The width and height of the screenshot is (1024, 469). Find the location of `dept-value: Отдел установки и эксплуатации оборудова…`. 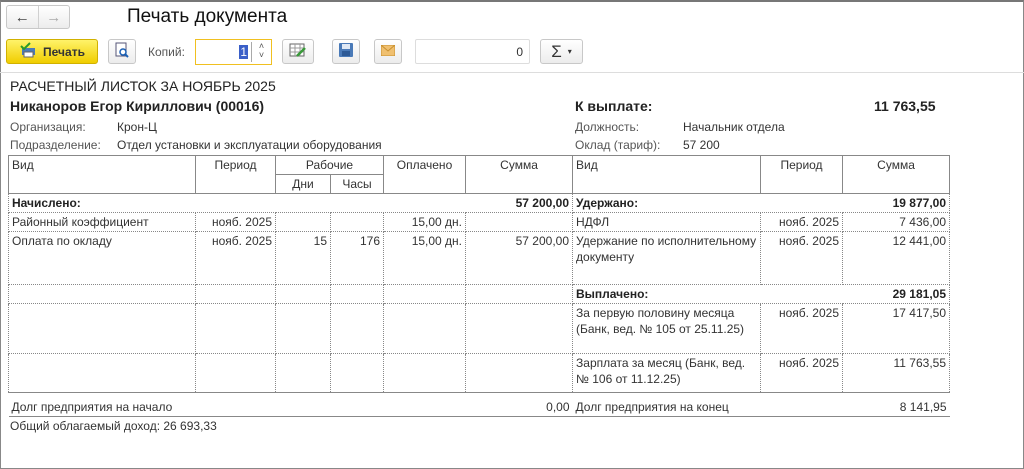

dept-value: Отдел установки и эксплуатации оборудова… is located at coordinates (249, 145).